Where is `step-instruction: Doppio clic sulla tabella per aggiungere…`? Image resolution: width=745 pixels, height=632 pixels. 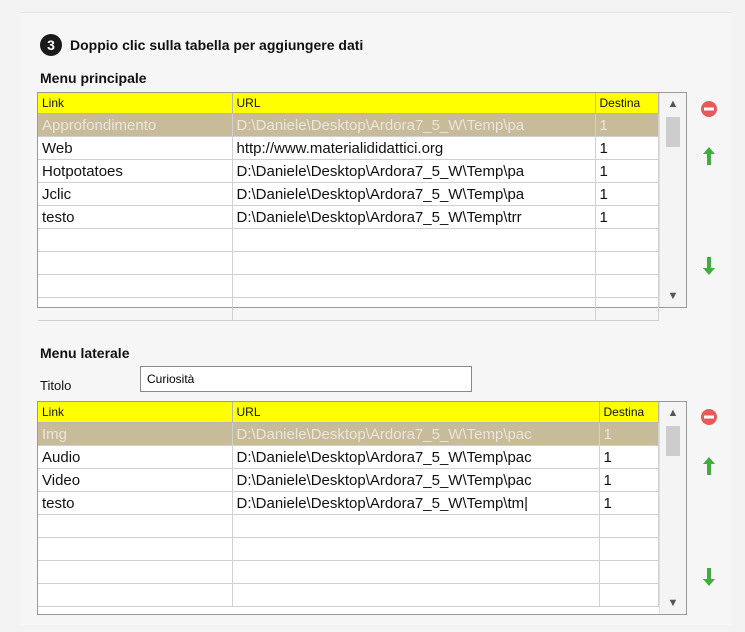
step-instruction: Doppio clic sulla tabella per aggiungere… is located at coordinates (217, 45).